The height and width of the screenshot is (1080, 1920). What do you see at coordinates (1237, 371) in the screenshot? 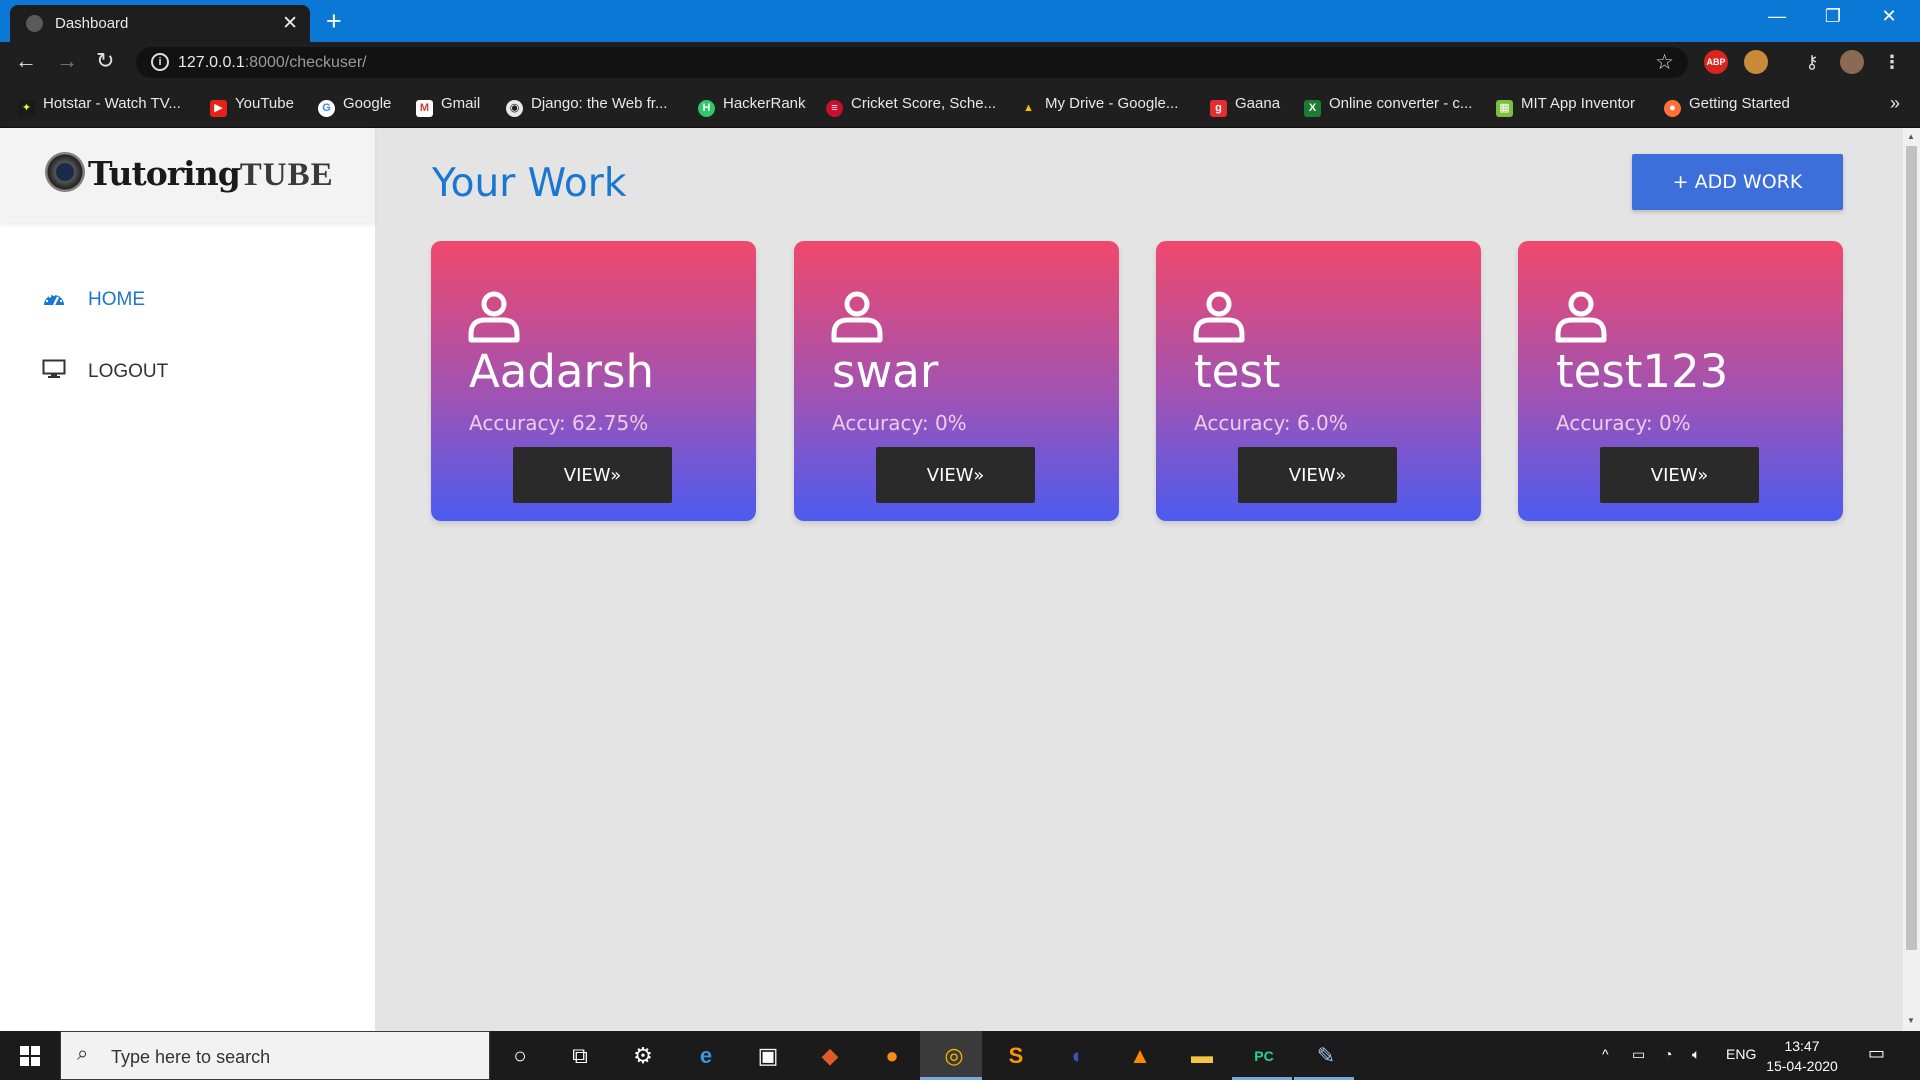
I see `card-name: test` at bounding box center [1237, 371].